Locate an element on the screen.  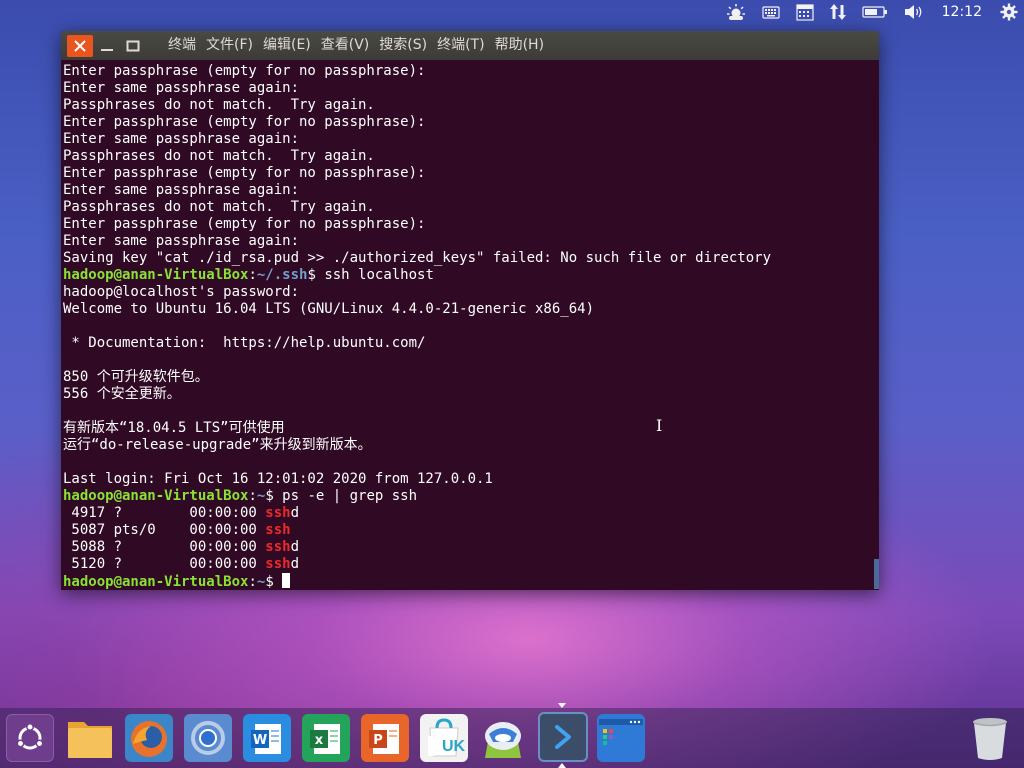
workspace-switcher-button is located at coordinates (621, 738).